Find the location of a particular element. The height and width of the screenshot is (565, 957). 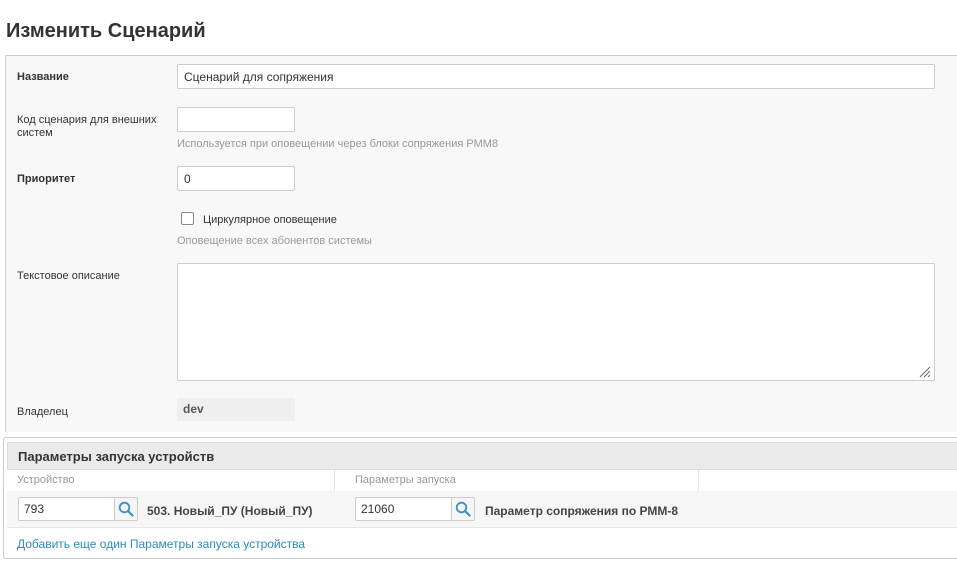

param-lookup-button is located at coordinates (463, 509).